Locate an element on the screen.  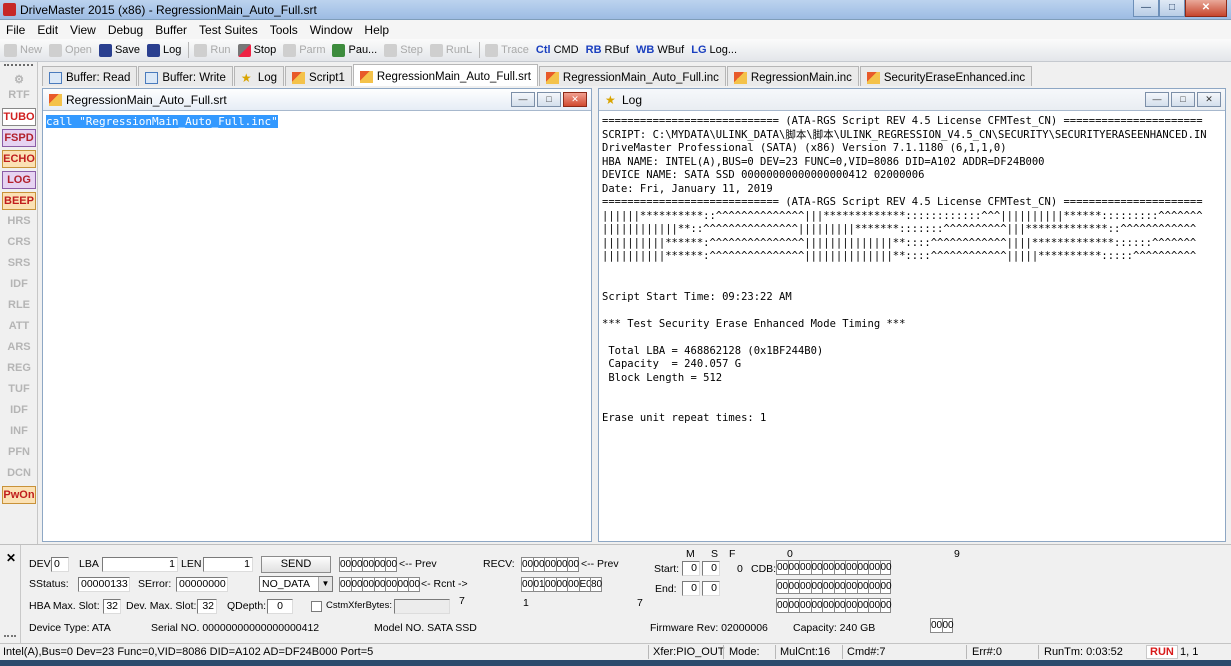
menu-file: File is located at coordinates (15, 30).